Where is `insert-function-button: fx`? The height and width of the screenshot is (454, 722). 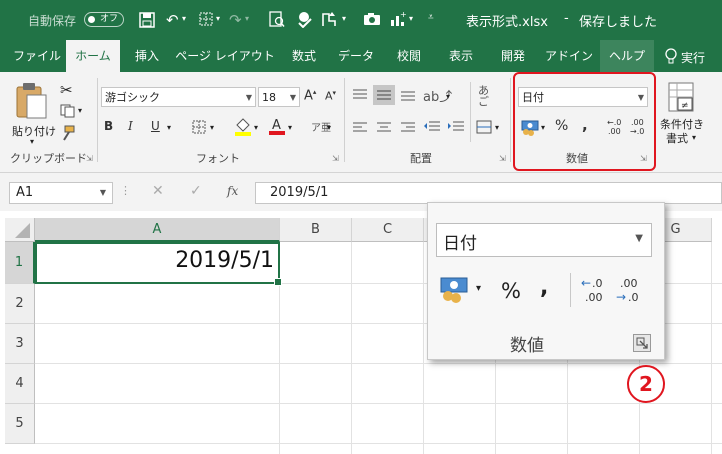 insert-function-button: fx is located at coordinates (232, 191).